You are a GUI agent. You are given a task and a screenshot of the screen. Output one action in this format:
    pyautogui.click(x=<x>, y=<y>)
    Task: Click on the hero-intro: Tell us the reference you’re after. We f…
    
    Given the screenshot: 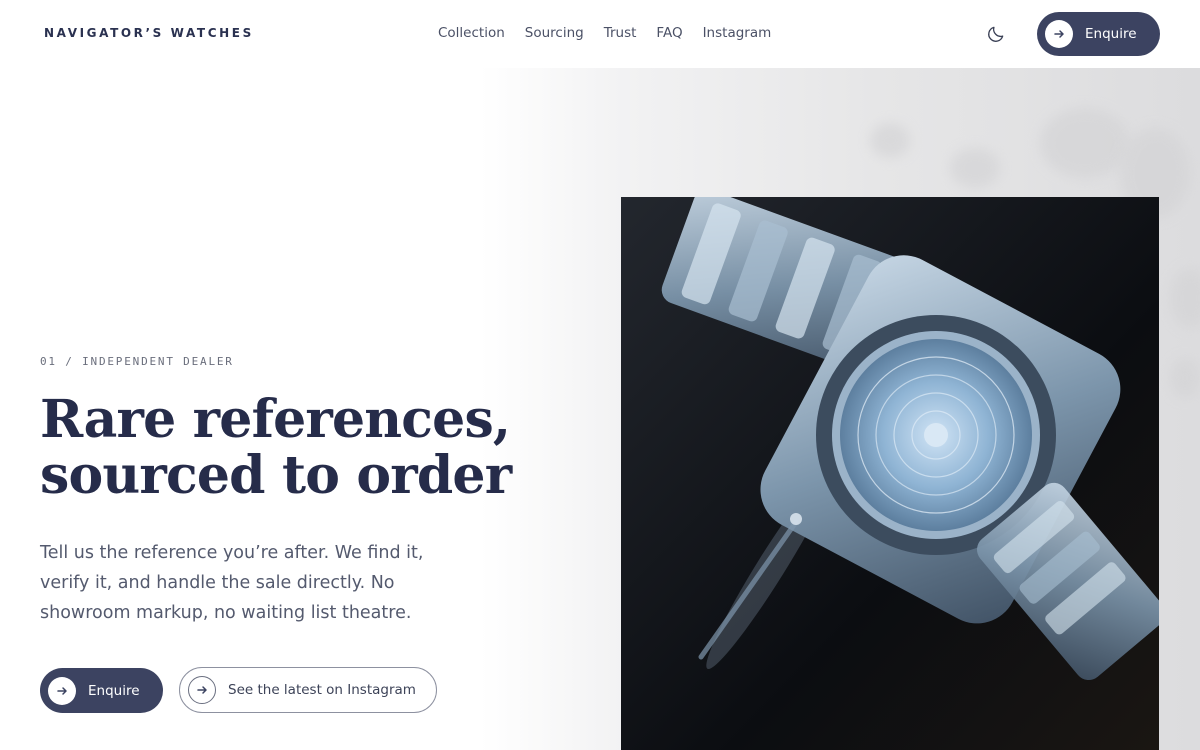 What is the action you would take?
    pyautogui.click(x=232, y=583)
    